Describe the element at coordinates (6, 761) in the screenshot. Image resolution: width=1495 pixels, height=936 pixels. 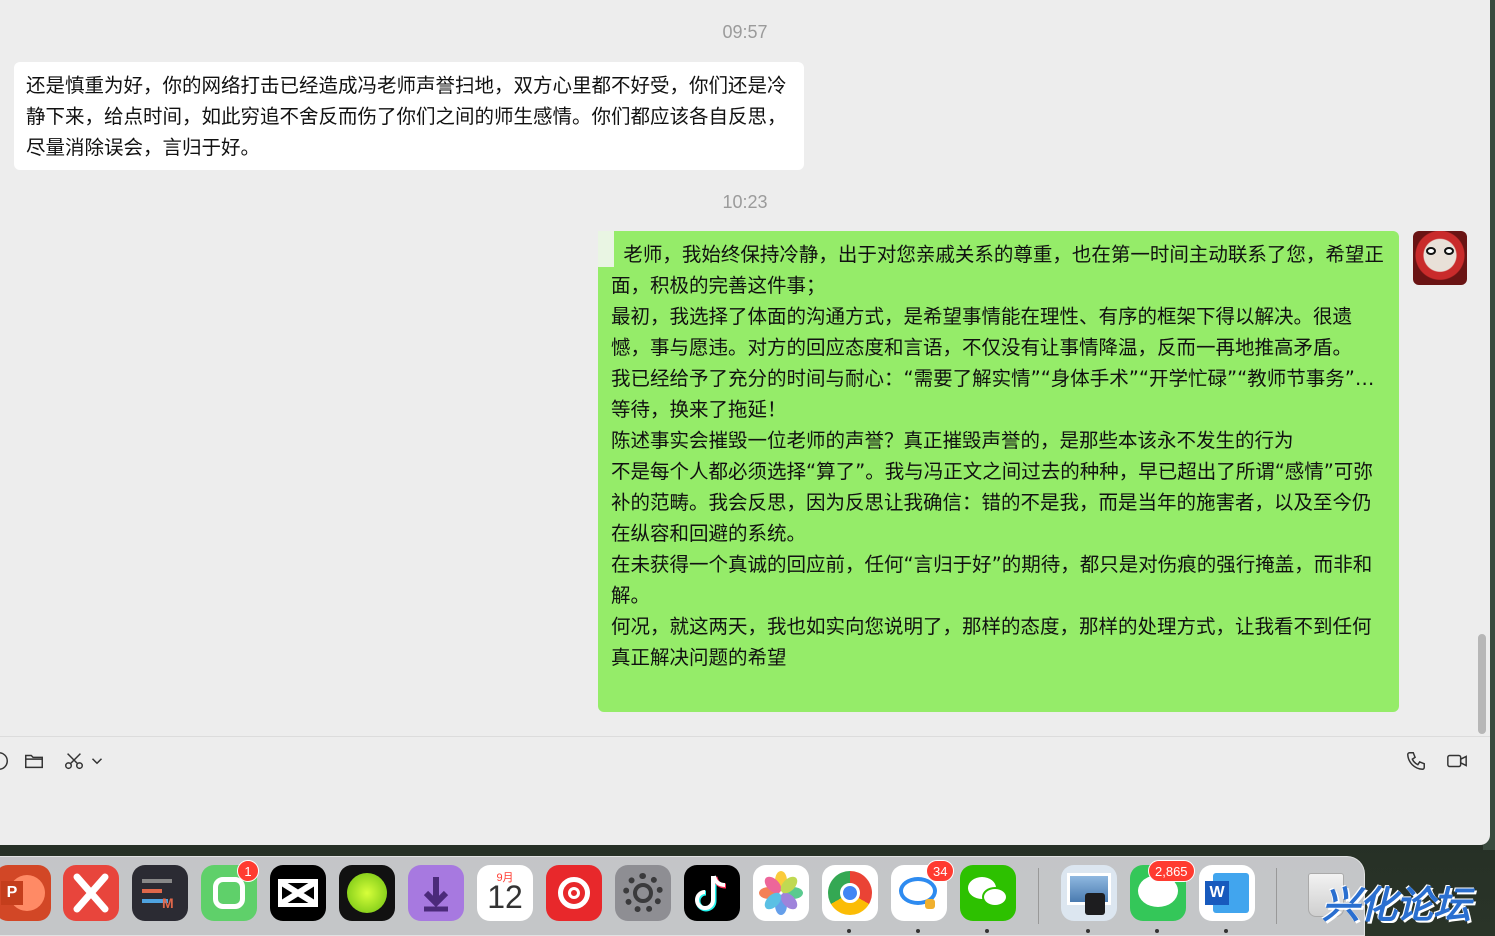
I see `emoji-icon` at that location.